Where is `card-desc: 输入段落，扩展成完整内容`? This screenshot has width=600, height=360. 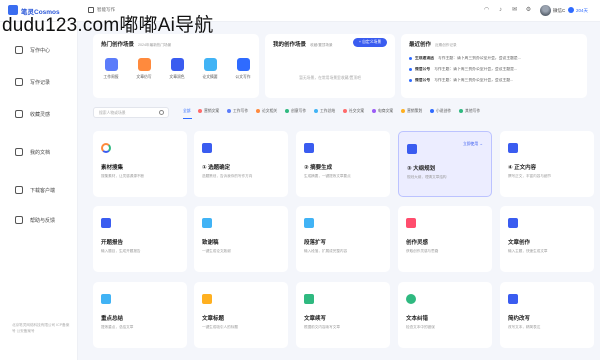 card-desc: 输入段落，扩展成完整内容 is located at coordinates (326, 251).